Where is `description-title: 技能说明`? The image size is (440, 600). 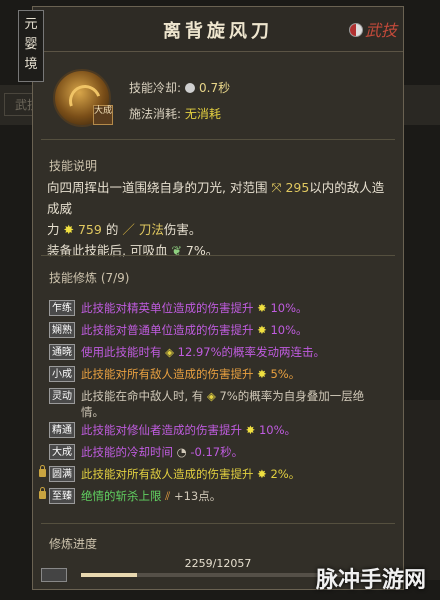 description-title: 技能说明 is located at coordinates (73, 166).